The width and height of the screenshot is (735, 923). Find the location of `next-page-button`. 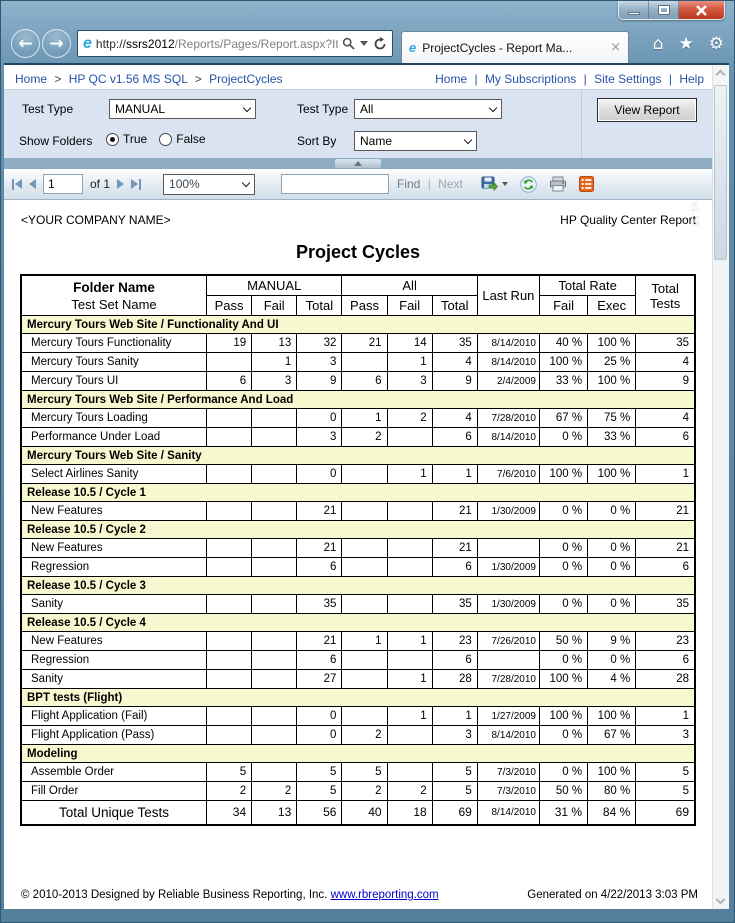

next-page-button is located at coordinates (121, 184).